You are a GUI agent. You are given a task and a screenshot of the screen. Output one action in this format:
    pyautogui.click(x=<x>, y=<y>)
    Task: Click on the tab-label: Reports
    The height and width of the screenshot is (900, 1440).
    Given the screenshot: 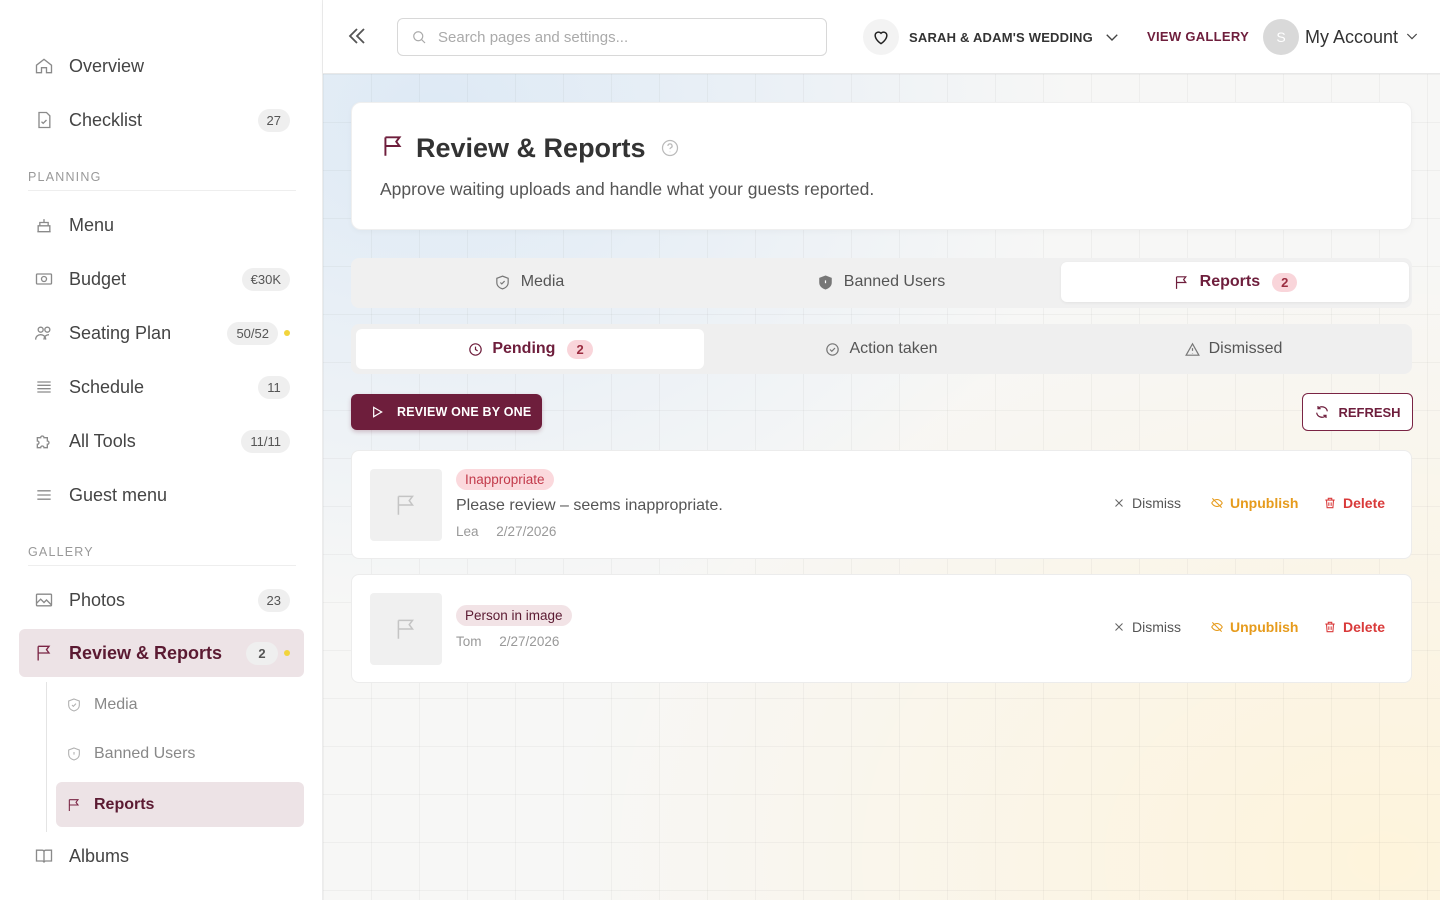 What is the action you would take?
    pyautogui.click(x=1230, y=281)
    